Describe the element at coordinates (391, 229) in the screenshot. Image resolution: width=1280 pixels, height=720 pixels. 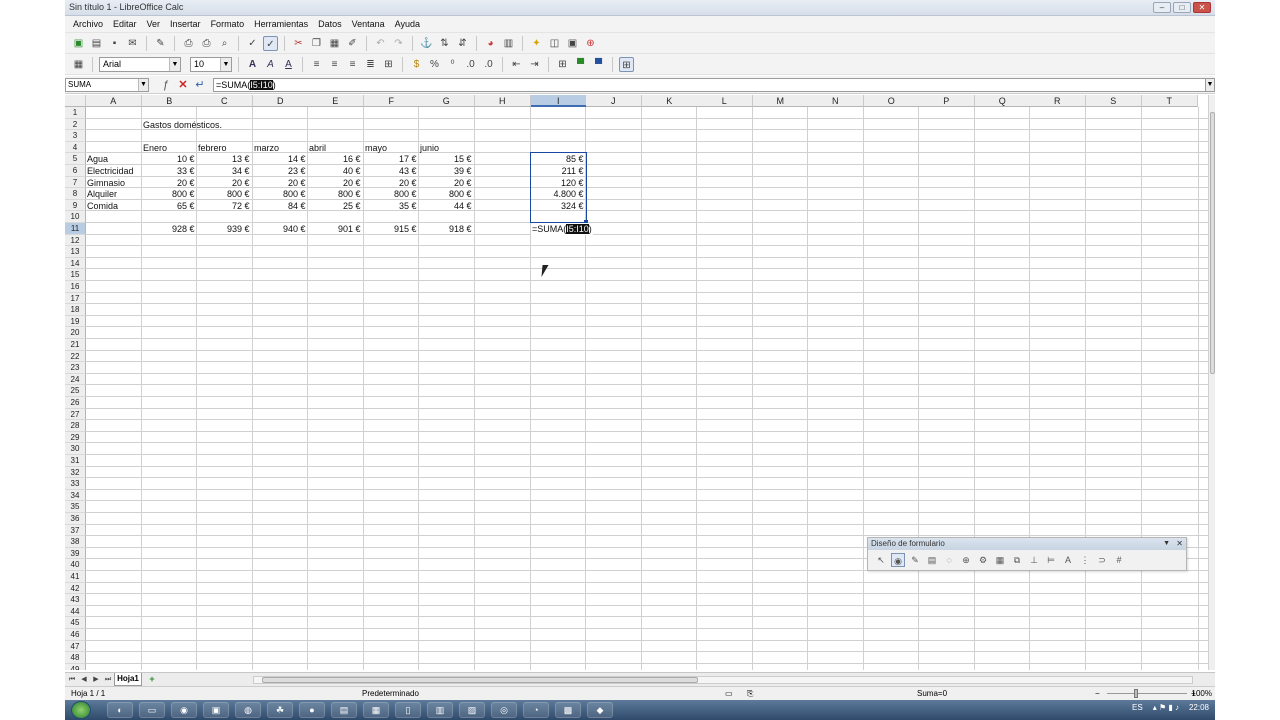
I see `column-total-cell: 915 €` at that location.